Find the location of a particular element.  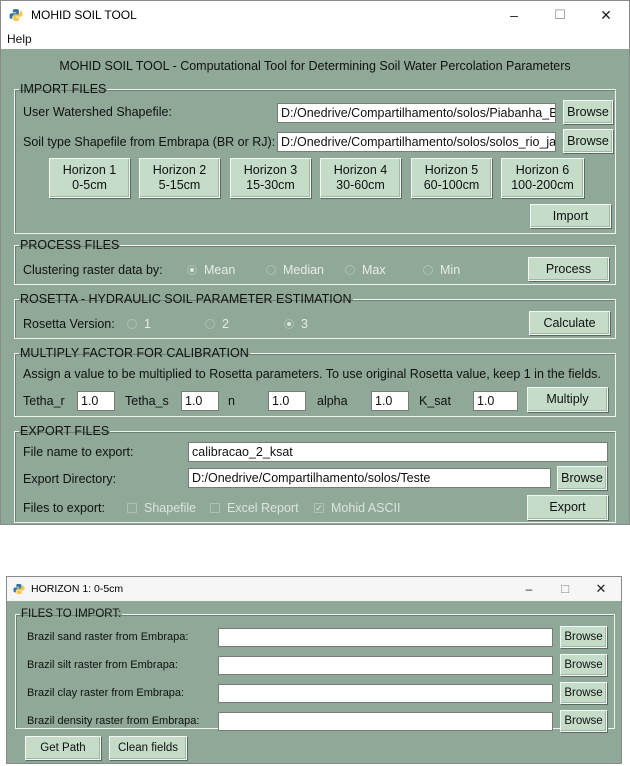

rosetta-radio-2: 2 is located at coordinates (217, 324).